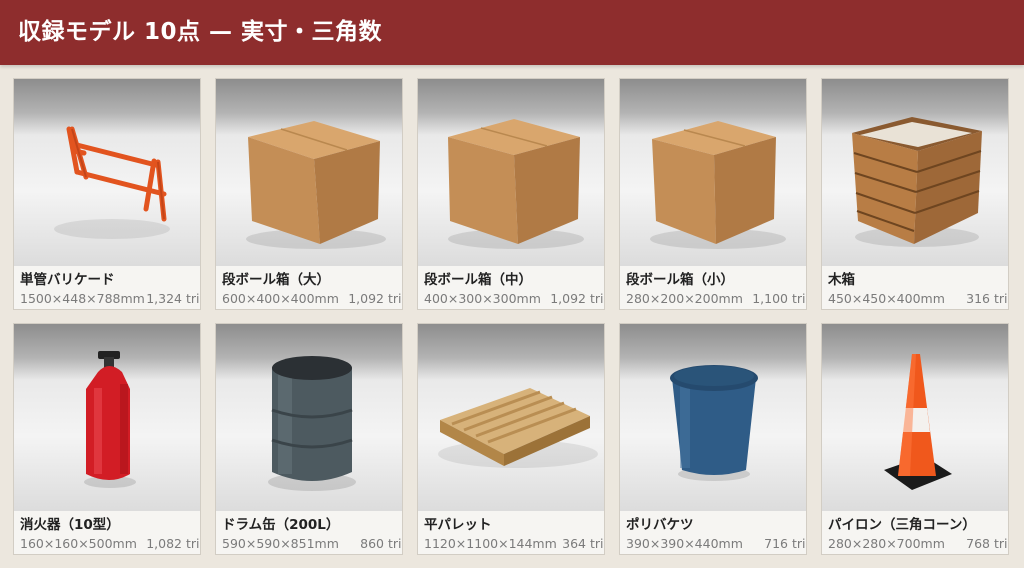 The width and height of the screenshot is (1024, 568). Describe the element at coordinates (67, 280) in the screenshot. I see `model-name: 単管バリケード` at that location.